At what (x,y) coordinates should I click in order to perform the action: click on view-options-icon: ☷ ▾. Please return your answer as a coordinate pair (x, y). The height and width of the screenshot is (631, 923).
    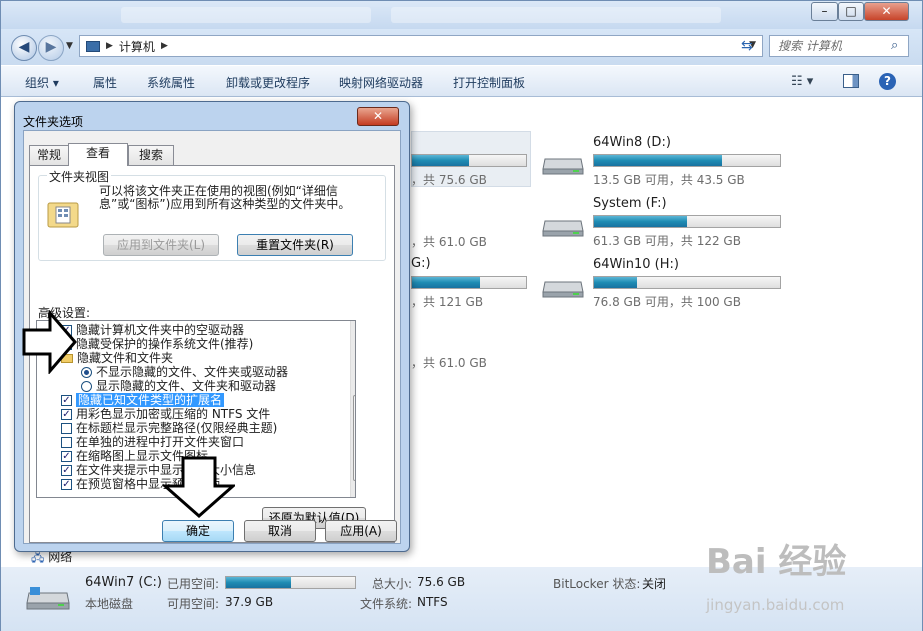
    Looking at the image, I should click on (802, 81).